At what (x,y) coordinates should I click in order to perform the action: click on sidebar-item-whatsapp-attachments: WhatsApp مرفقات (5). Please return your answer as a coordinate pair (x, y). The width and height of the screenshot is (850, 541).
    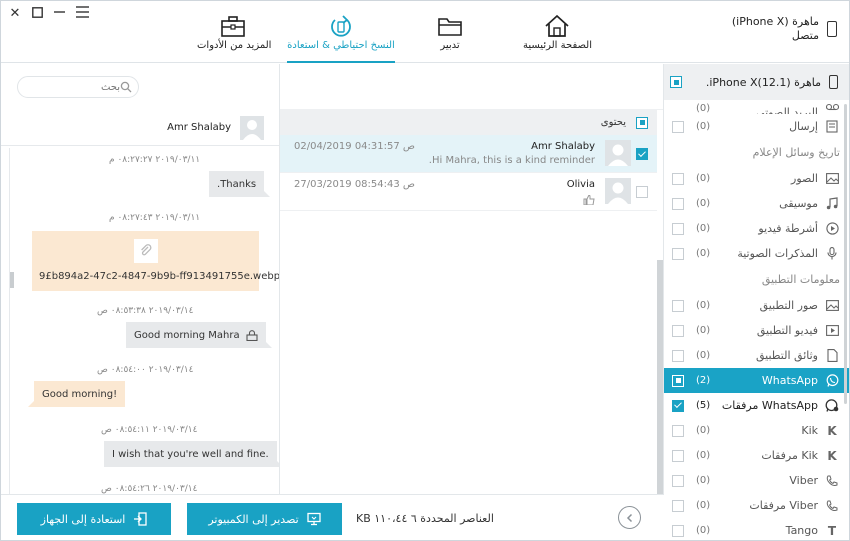
    Looking at the image, I should click on (756, 405).